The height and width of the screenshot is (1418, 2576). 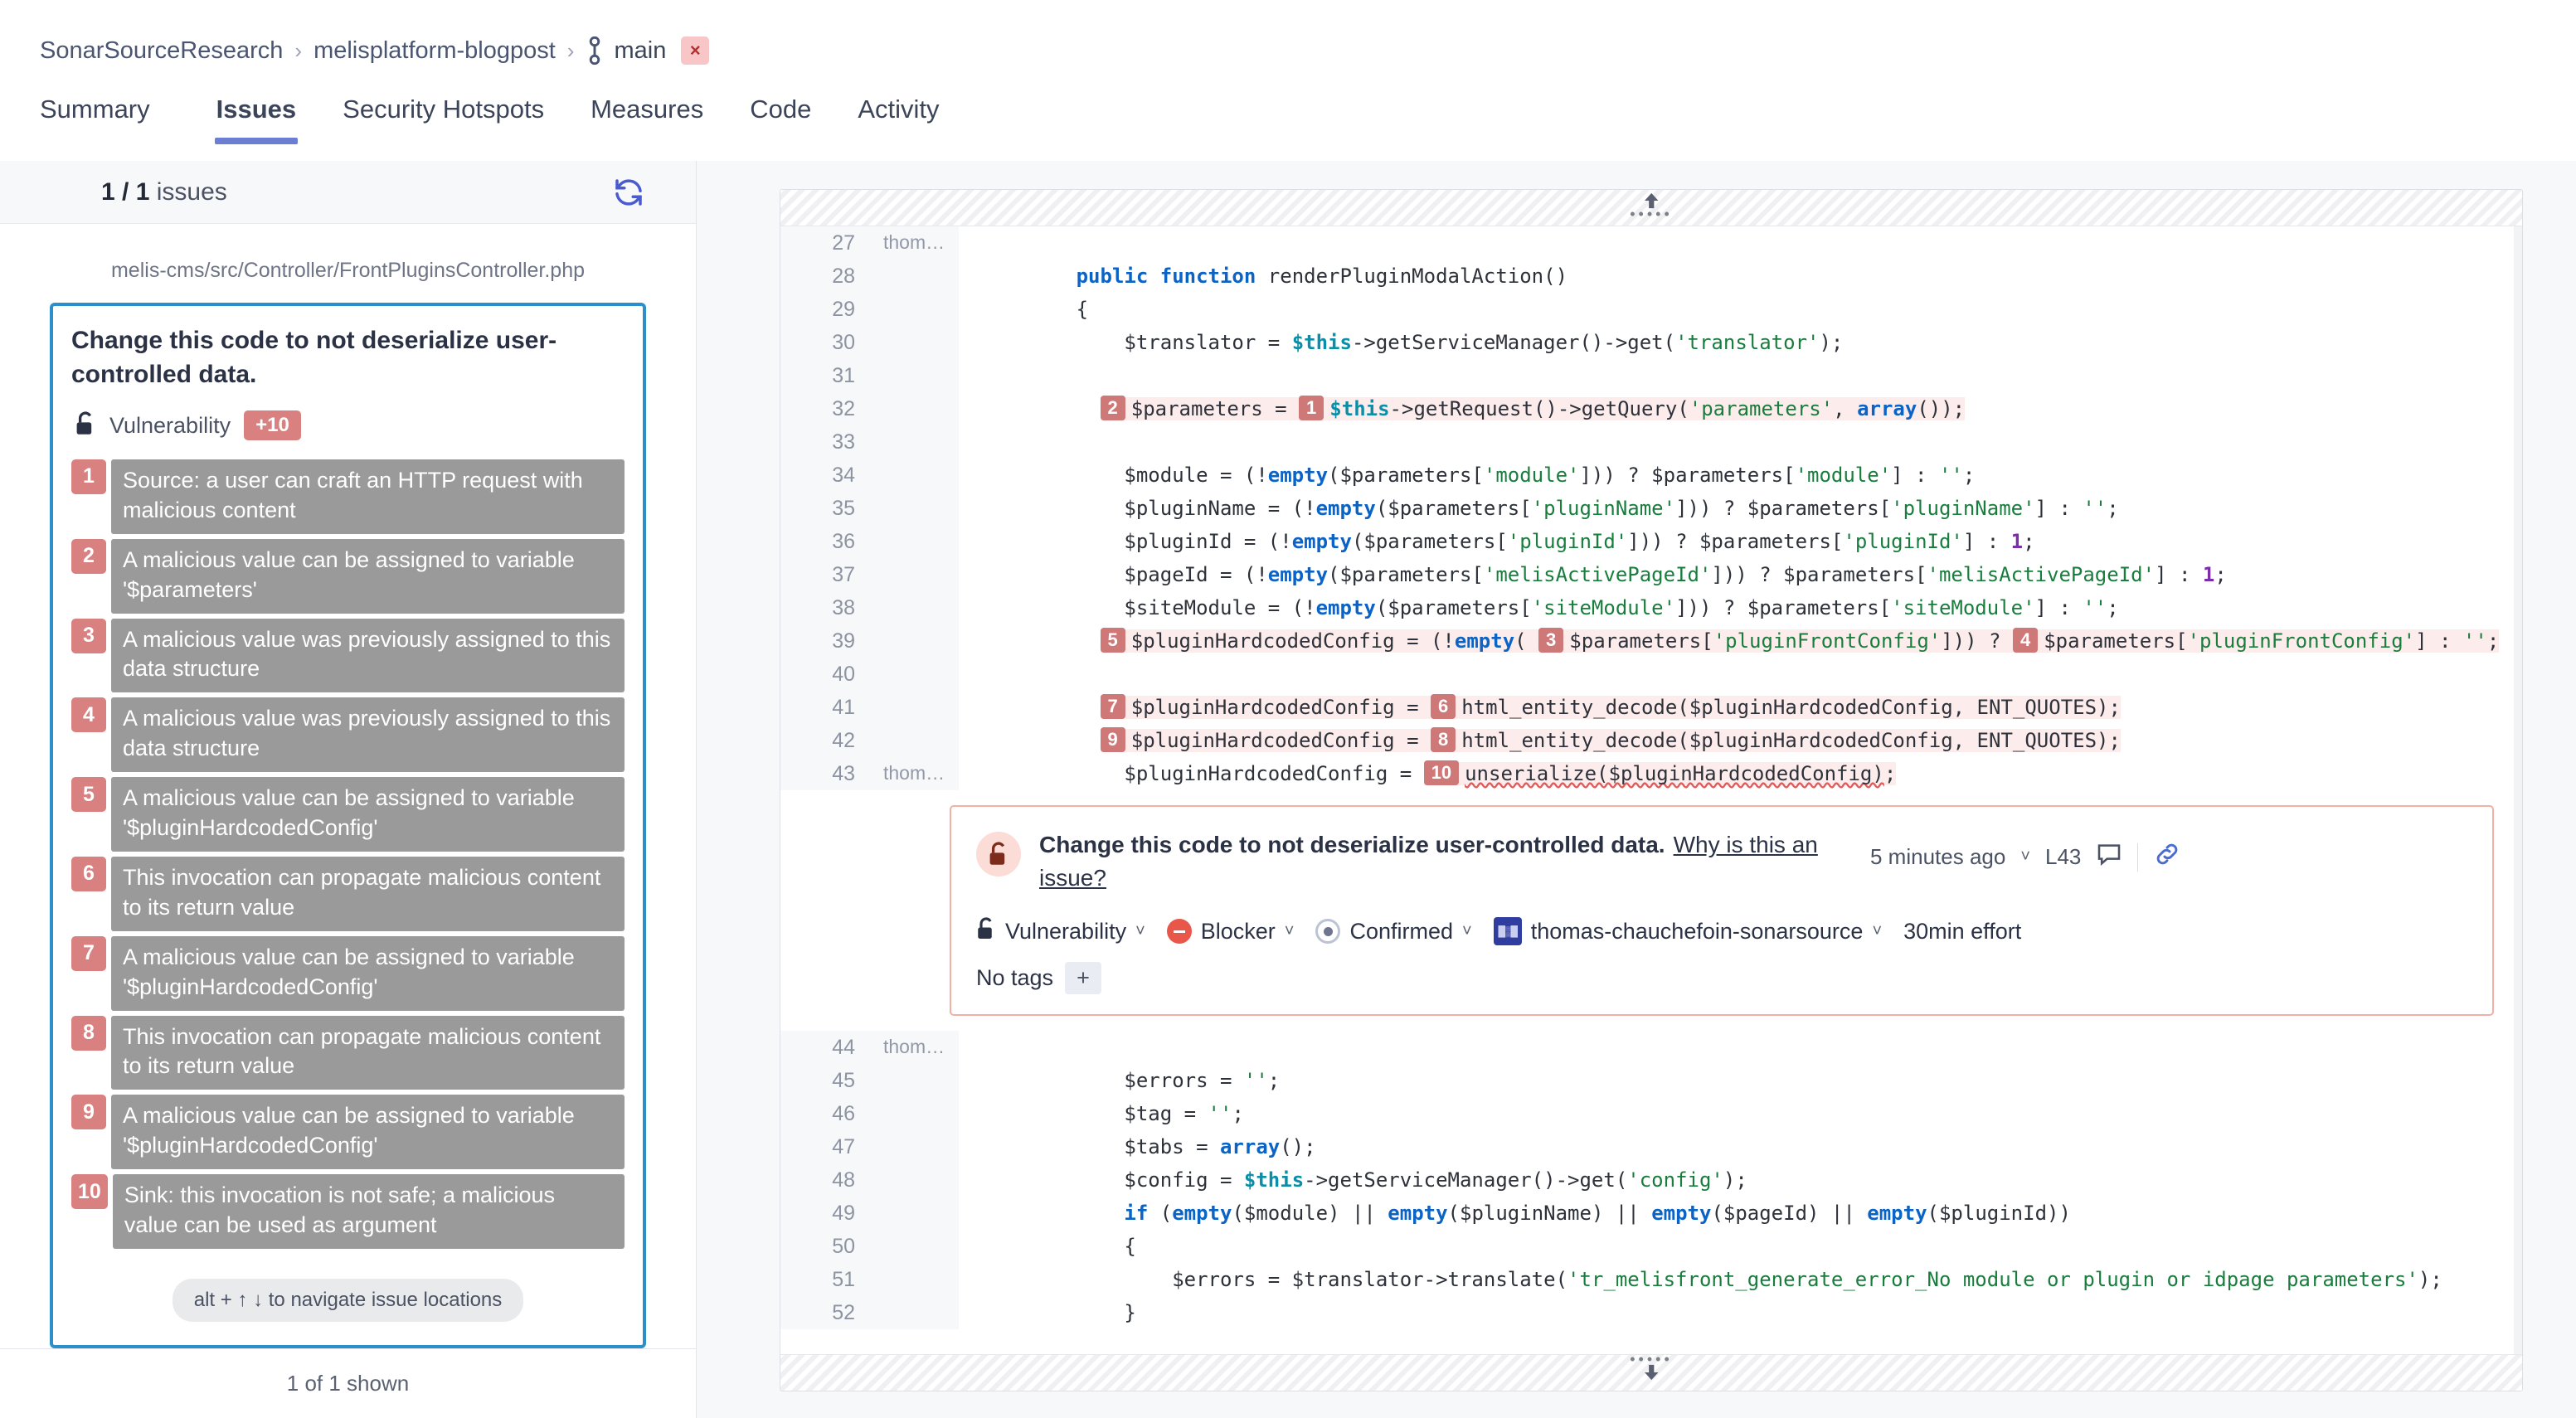 I want to click on tab-code: Code, so click(x=781, y=115).